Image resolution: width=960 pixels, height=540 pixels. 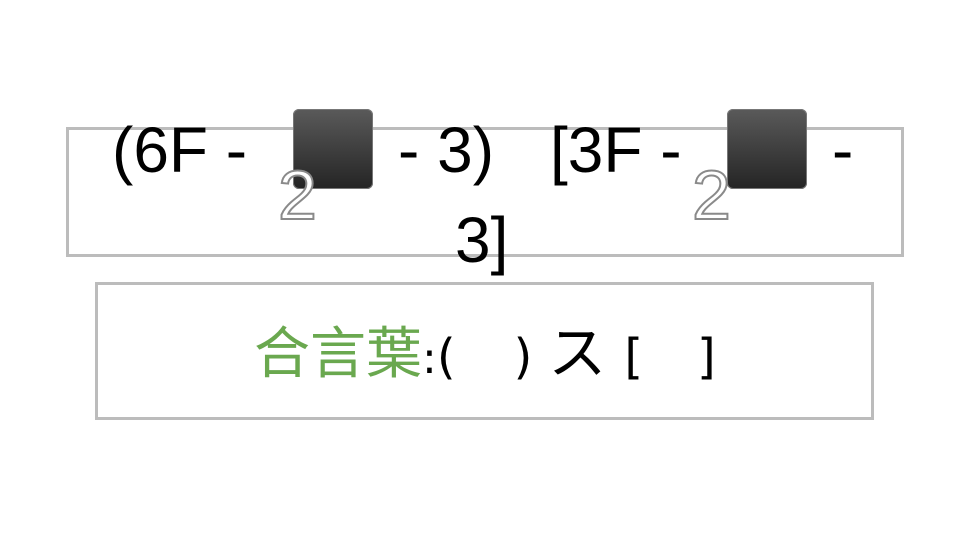 I want to click on bracket-open: [, so click(x=634, y=357).